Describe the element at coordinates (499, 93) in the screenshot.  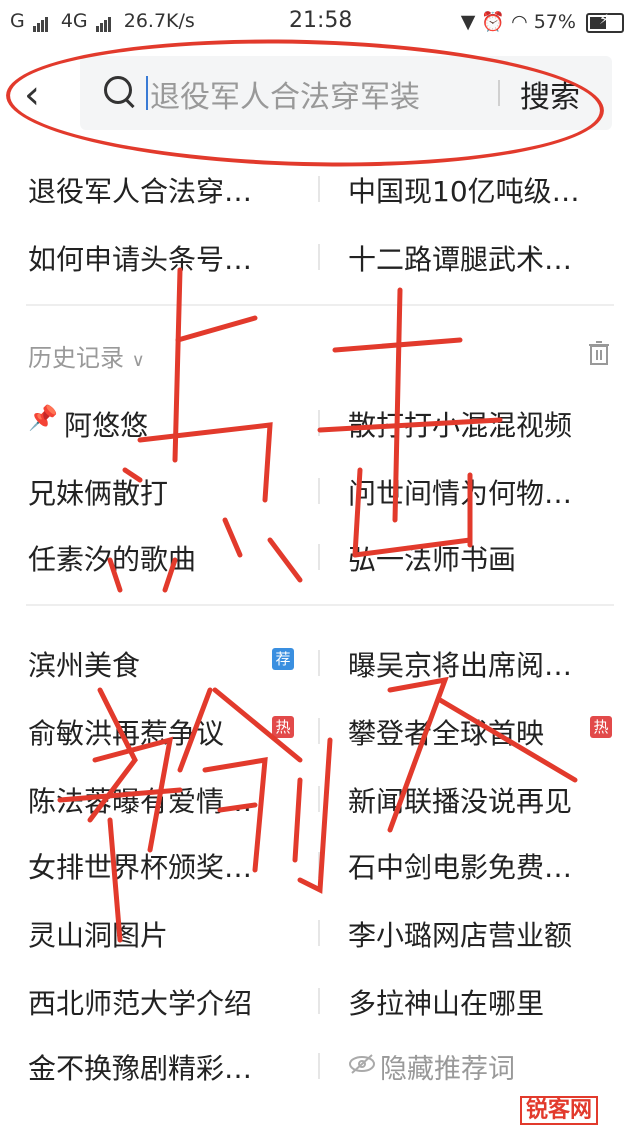
I see `search-separator` at that location.